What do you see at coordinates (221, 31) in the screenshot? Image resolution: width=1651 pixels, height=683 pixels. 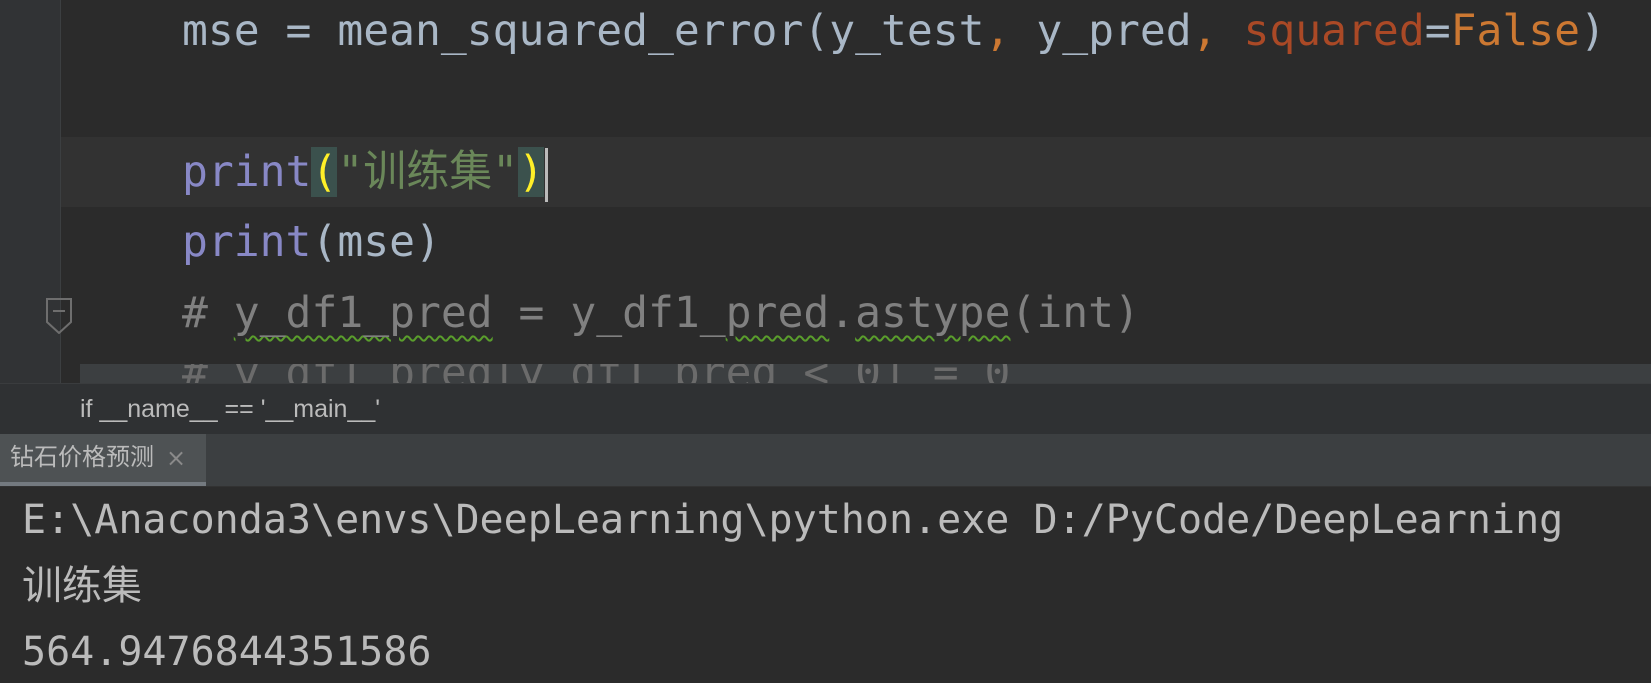 I see `token-variable: mse` at bounding box center [221, 31].